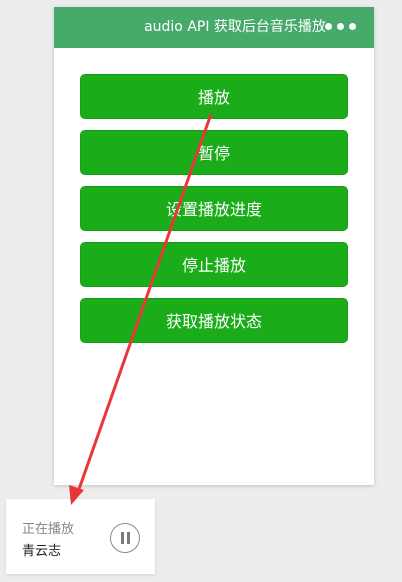 The image size is (402, 582). Describe the element at coordinates (214, 208) in the screenshot. I see `seek-button: 设置播放进度` at that location.